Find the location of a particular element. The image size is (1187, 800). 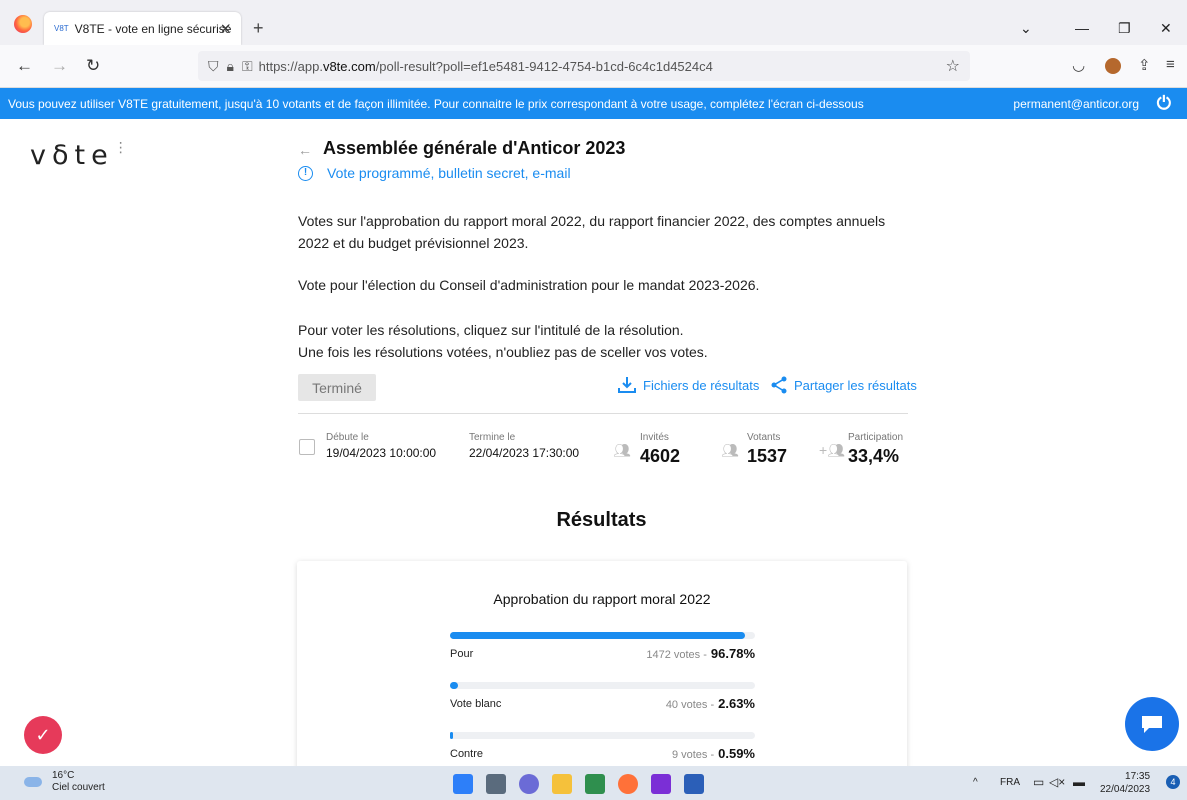

tab-close-icon: ✕ is located at coordinates (225, 29).